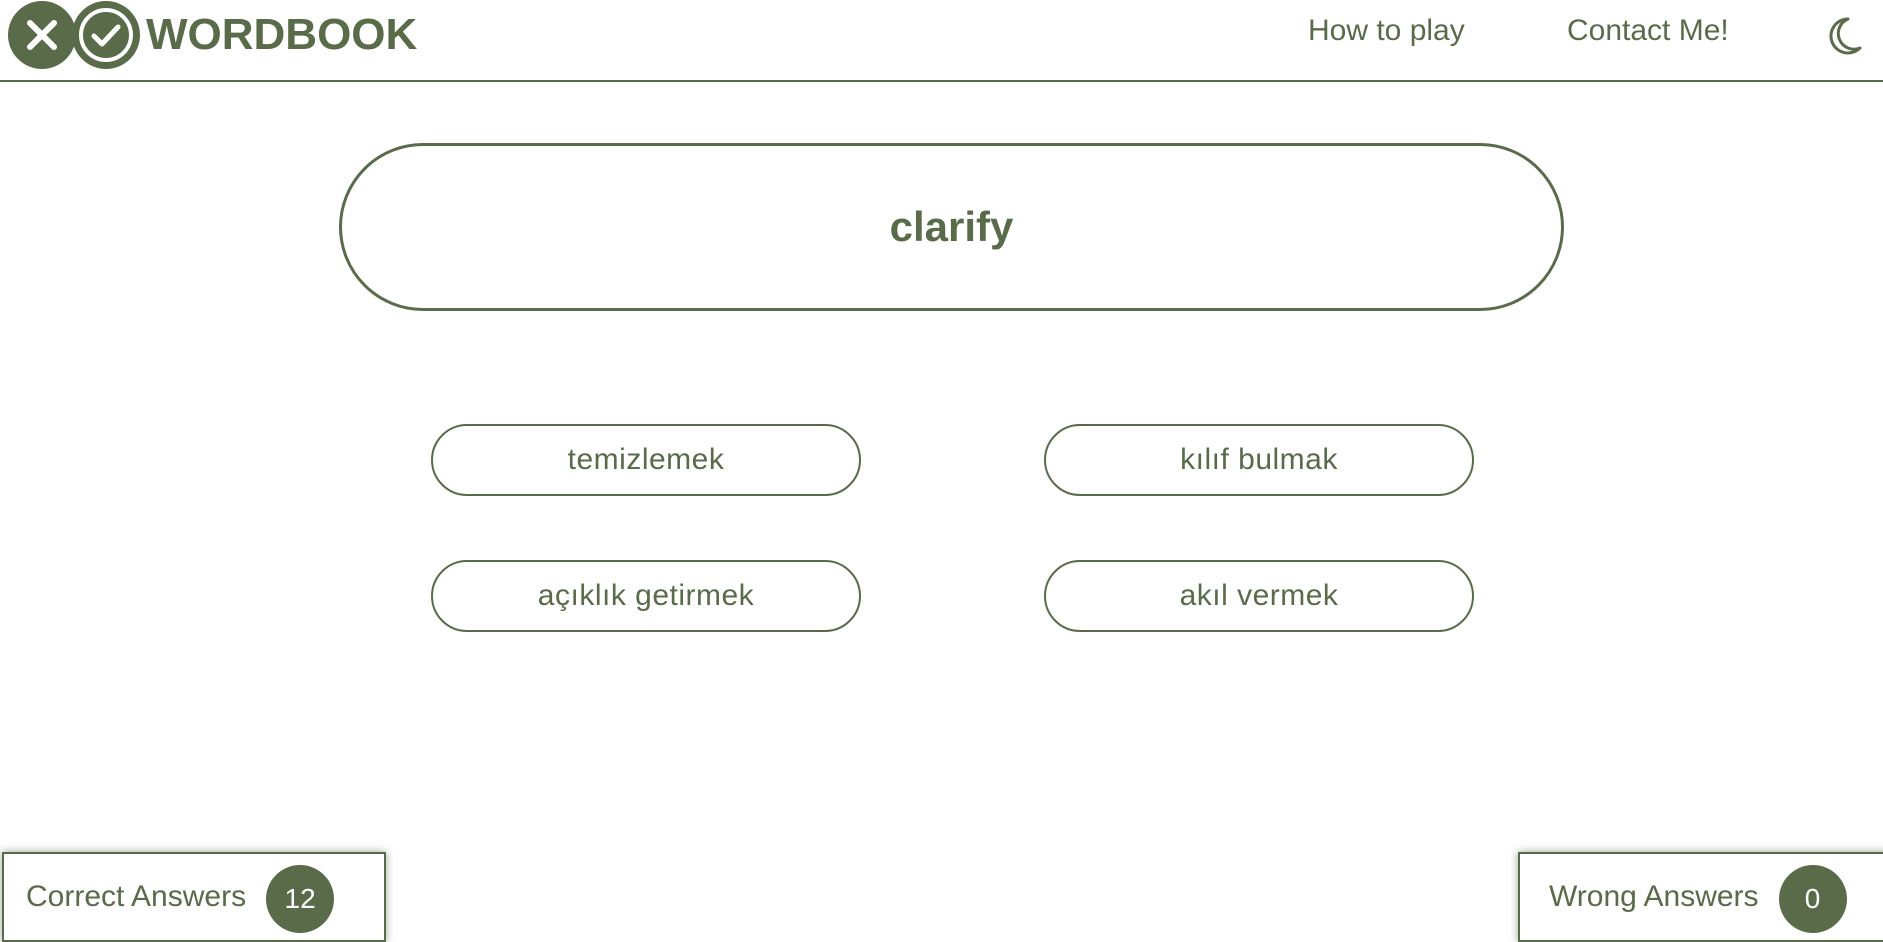 The image size is (1883, 942). I want to click on correct-answers-panel: Correct Answers 12, so click(194, 897).